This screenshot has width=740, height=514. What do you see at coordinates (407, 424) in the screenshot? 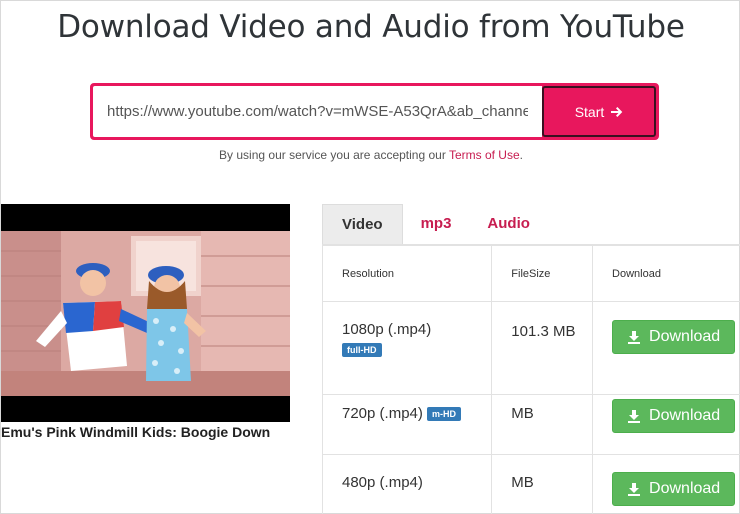
I see `resolution-cell: 720p (.mp4) m-HD` at bounding box center [407, 424].